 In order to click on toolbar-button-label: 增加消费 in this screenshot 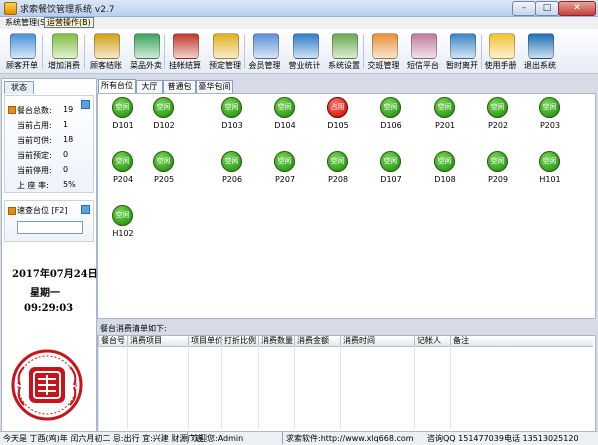, I will do `click(64, 65)`.